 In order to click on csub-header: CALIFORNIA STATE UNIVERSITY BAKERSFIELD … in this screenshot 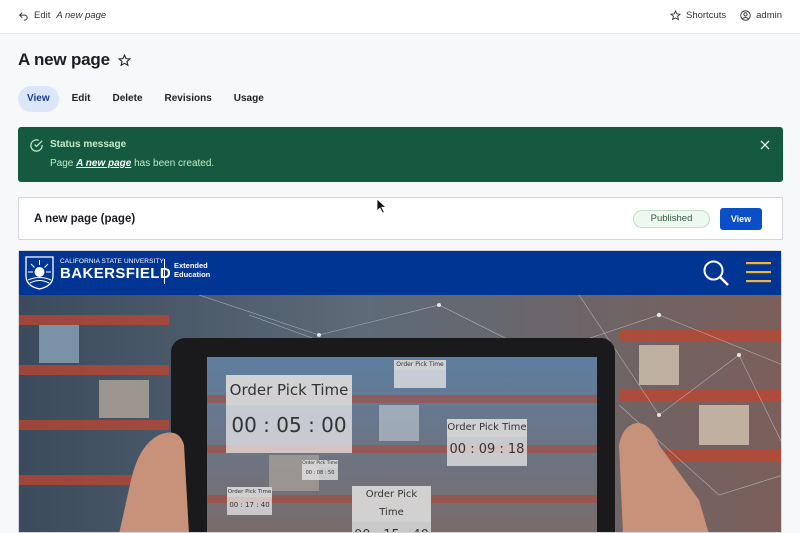, I will do `click(400, 273)`.